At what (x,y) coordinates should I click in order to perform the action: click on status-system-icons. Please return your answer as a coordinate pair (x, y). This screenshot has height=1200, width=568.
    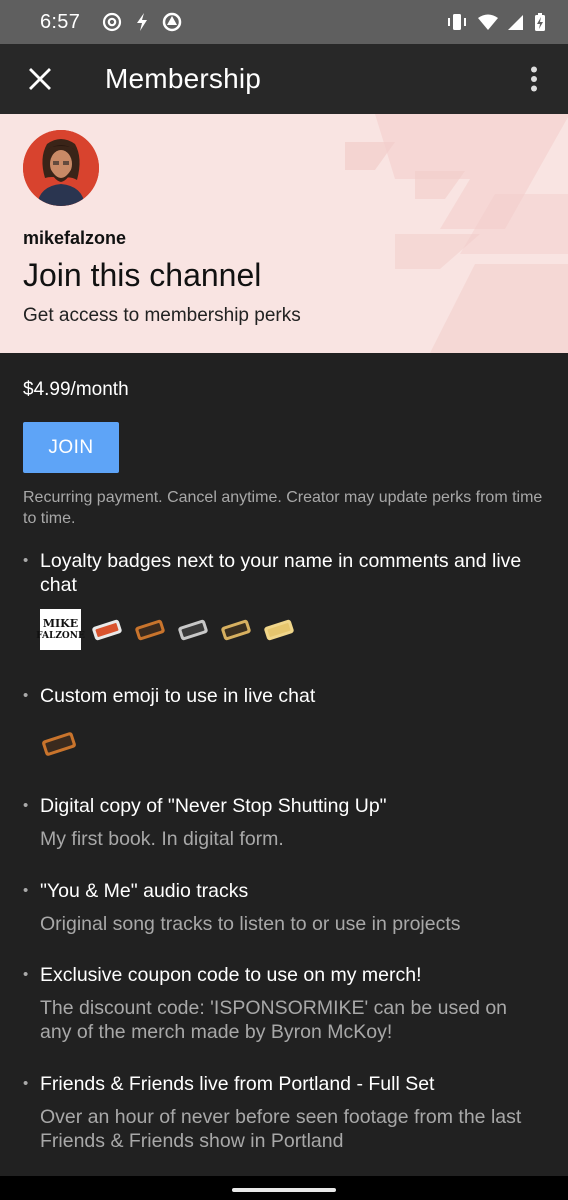
    Looking at the image, I should click on (496, 22).